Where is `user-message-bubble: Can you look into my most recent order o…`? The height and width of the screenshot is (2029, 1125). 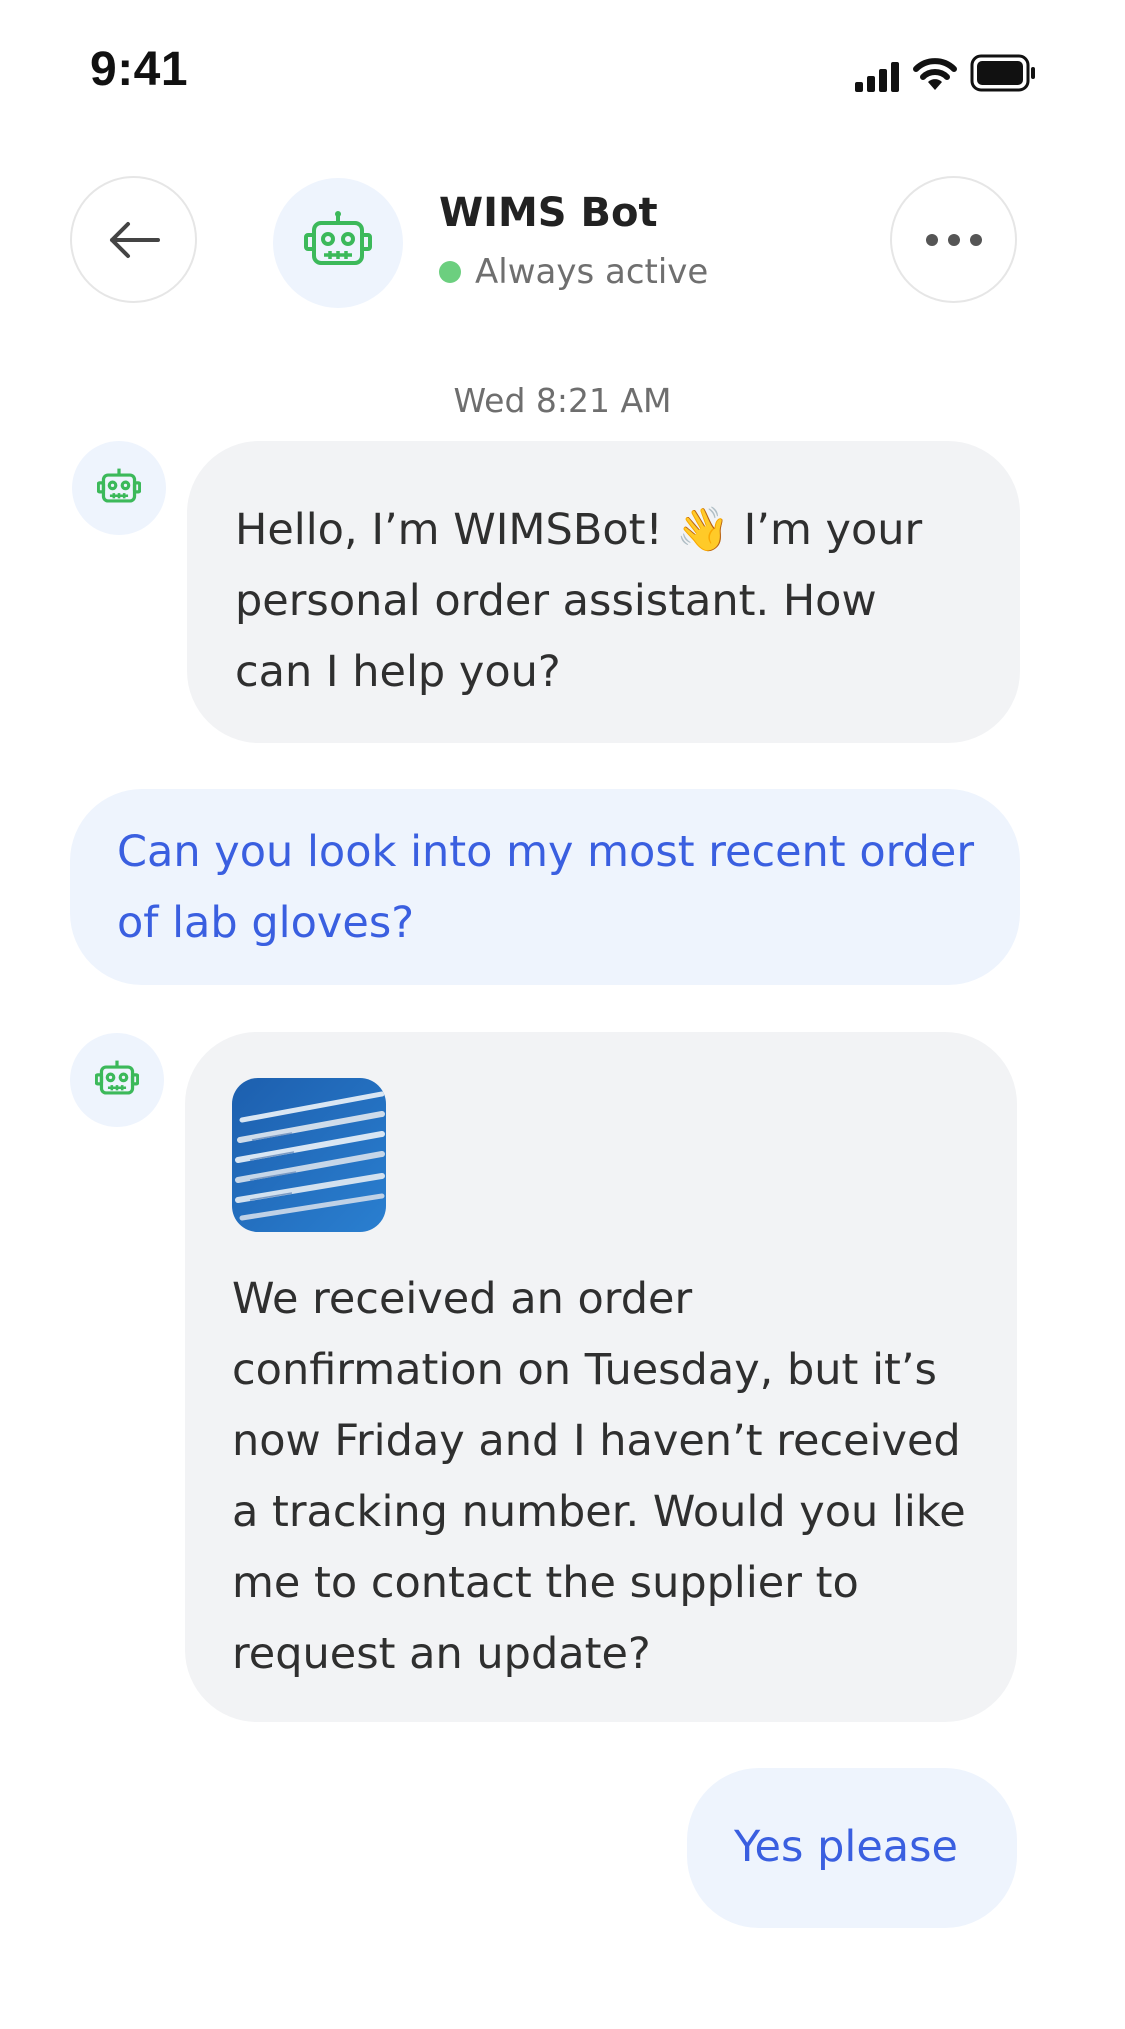 user-message-bubble: Can you look into my most recent order o… is located at coordinates (545, 887).